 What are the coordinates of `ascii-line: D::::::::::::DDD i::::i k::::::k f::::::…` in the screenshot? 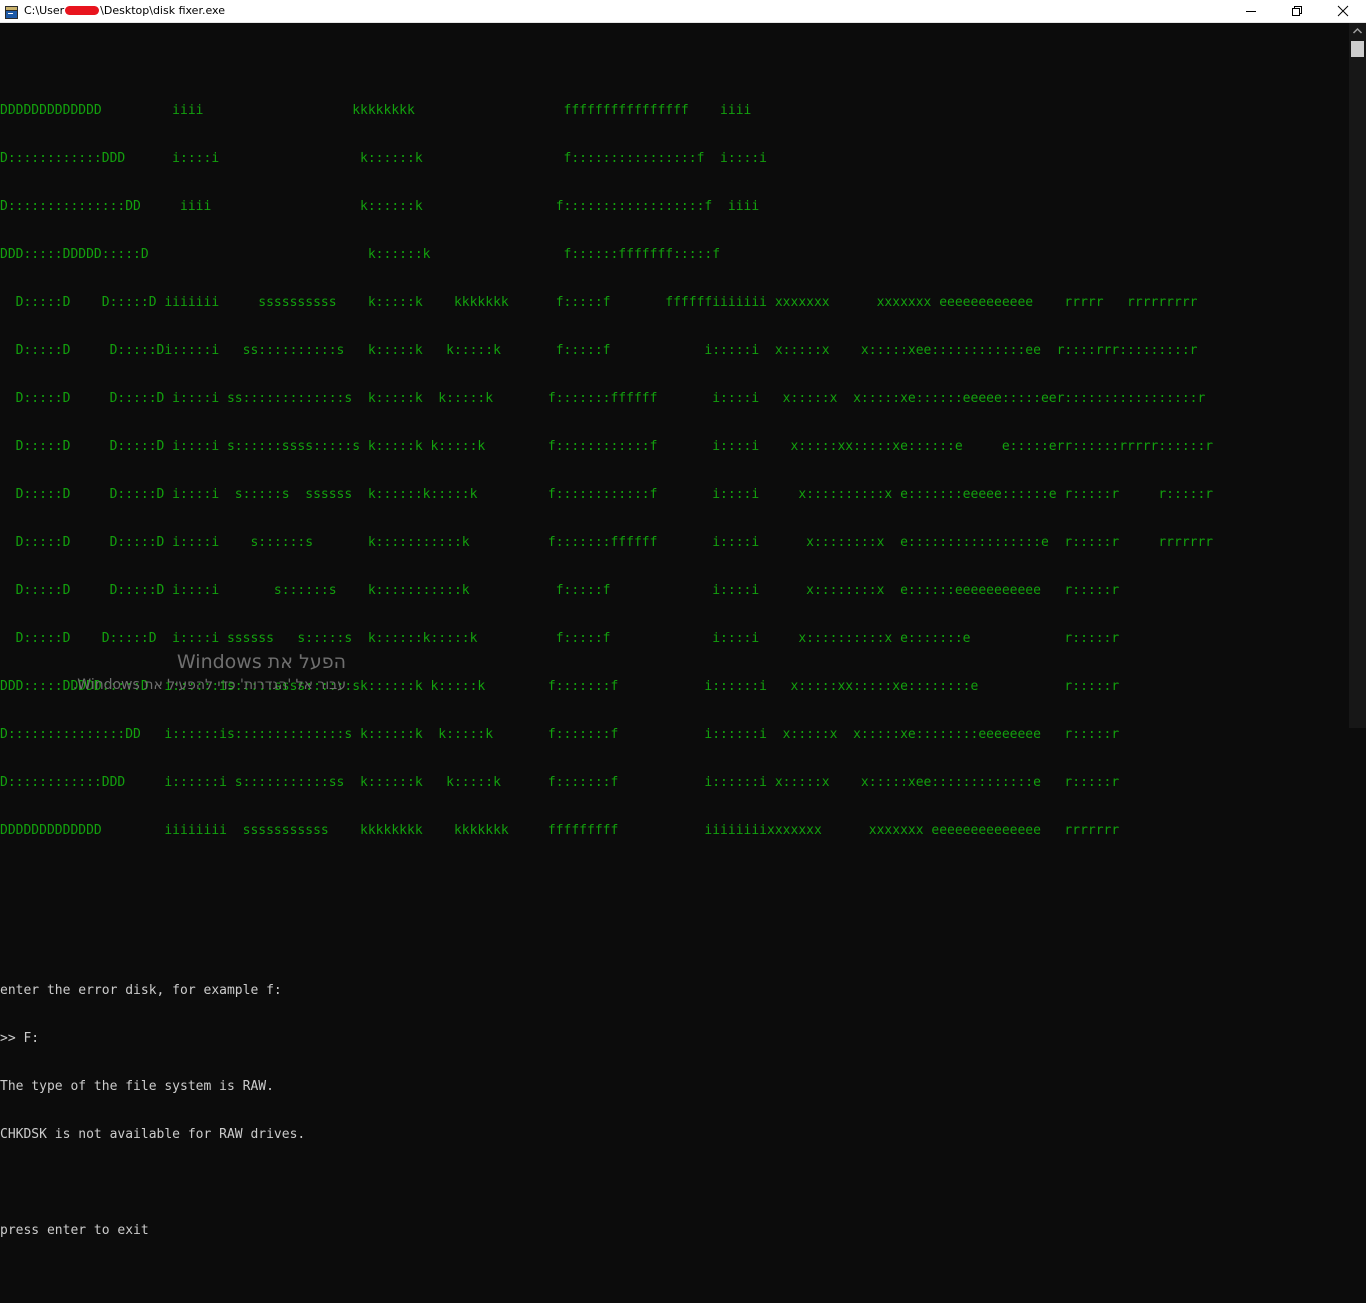 It's located at (384, 158).